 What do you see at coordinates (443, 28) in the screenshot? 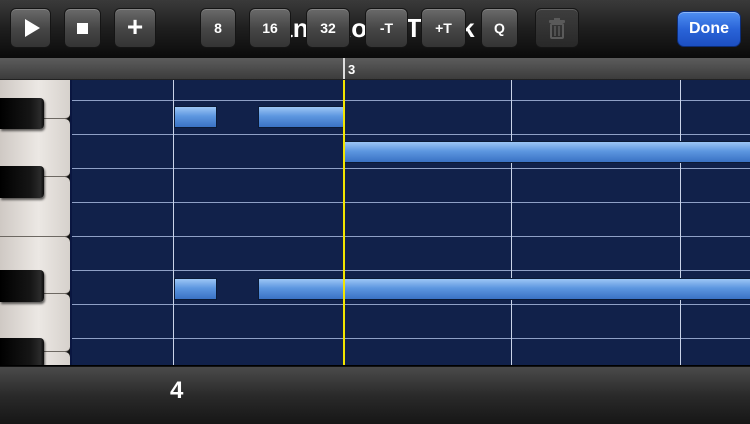
I see `transpose-up-button: +T` at bounding box center [443, 28].